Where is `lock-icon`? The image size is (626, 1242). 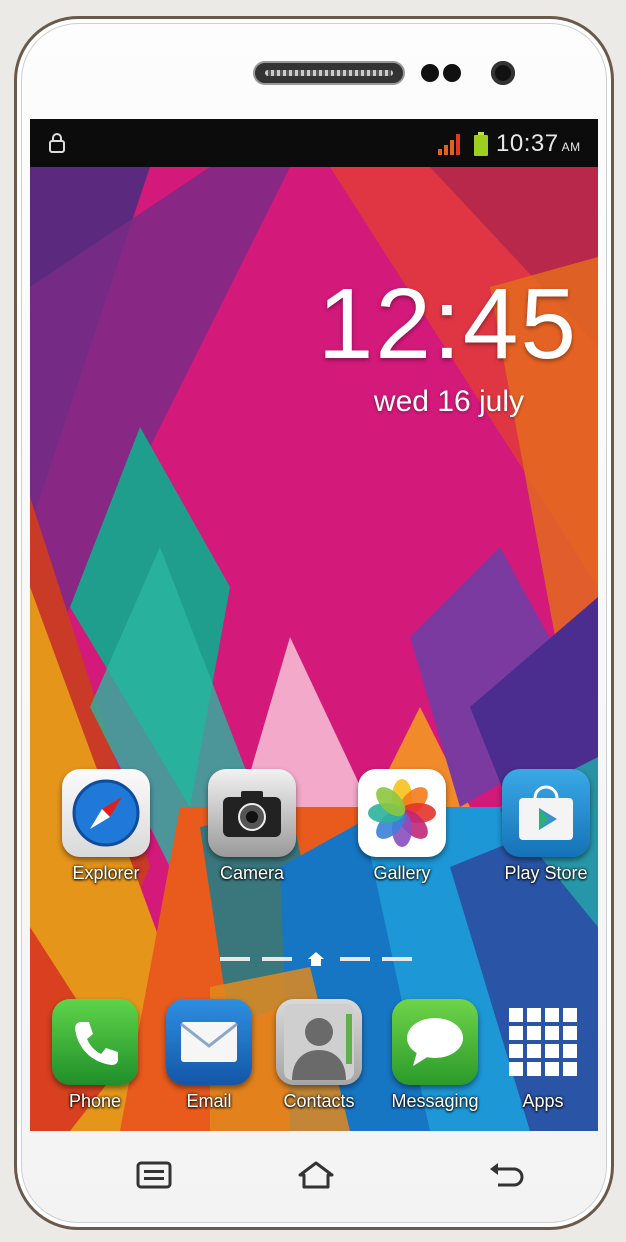 lock-icon is located at coordinates (57, 143).